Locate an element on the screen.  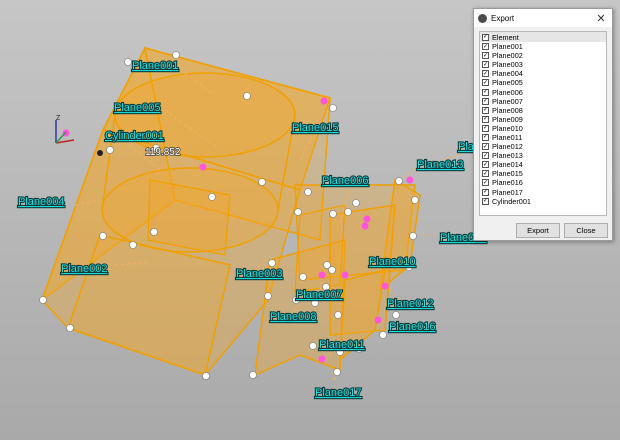
list-item: ✓ Plane001 is located at coordinates (543, 46).